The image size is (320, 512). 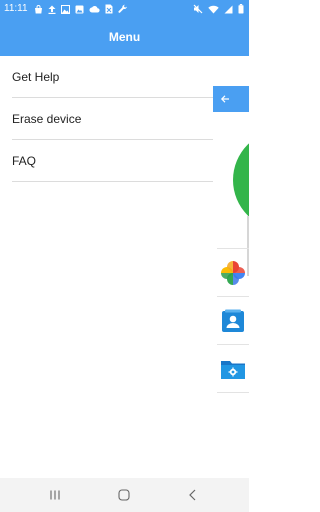 I want to click on app-bar: Menu, so click(x=124, y=37).